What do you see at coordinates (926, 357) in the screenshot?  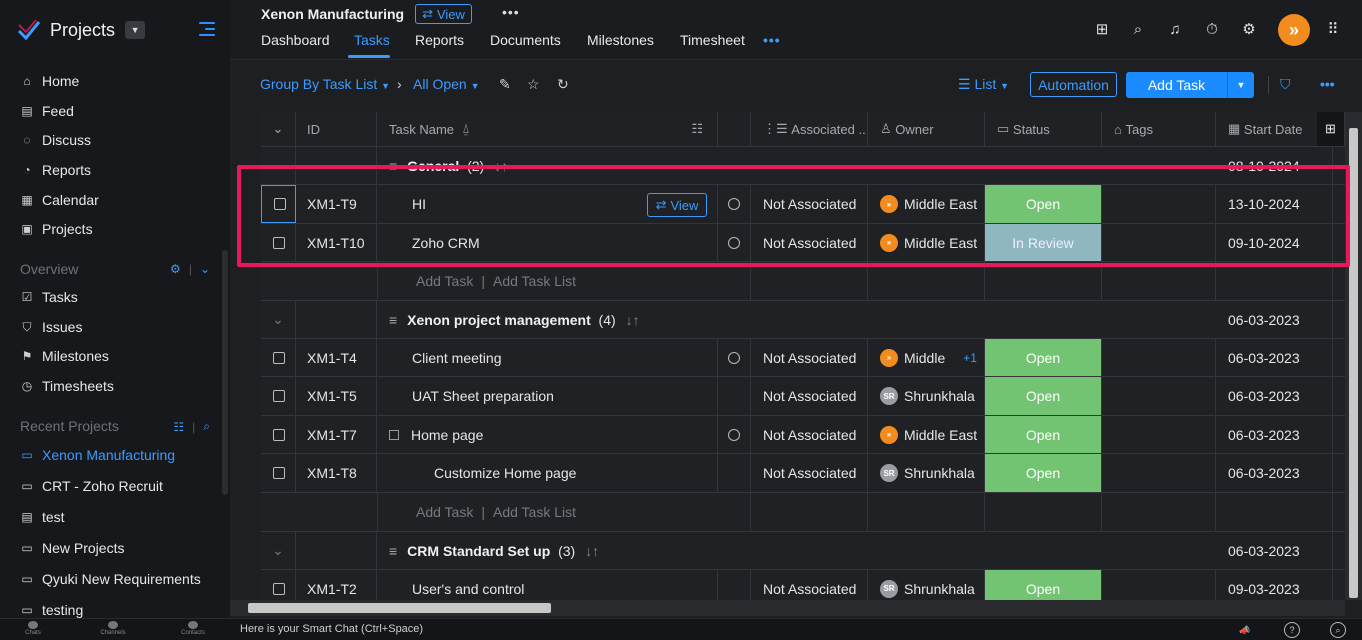 I see `owner-cell: » Middle +1` at bounding box center [926, 357].